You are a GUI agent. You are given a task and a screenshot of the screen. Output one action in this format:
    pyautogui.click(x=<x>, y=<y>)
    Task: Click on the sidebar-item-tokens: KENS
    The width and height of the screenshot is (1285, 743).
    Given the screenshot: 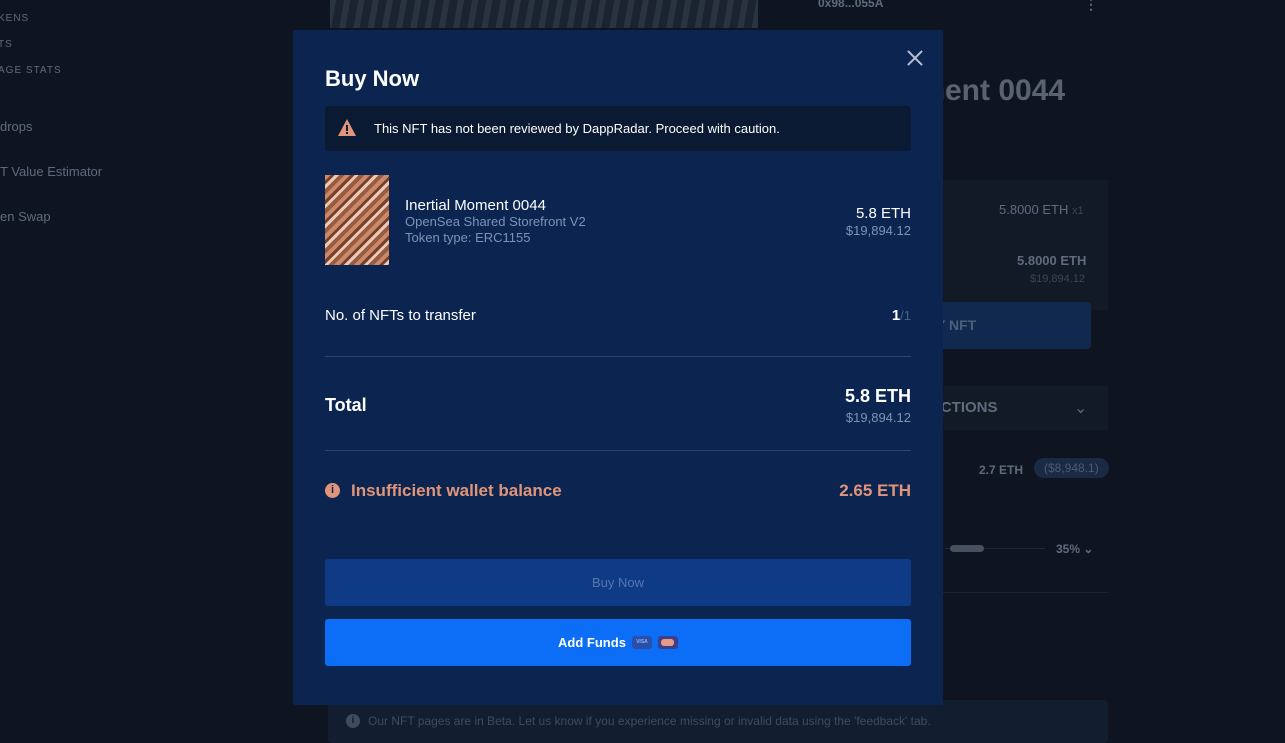 What is the action you would take?
    pyautogui.click(x=14, y=18)
    